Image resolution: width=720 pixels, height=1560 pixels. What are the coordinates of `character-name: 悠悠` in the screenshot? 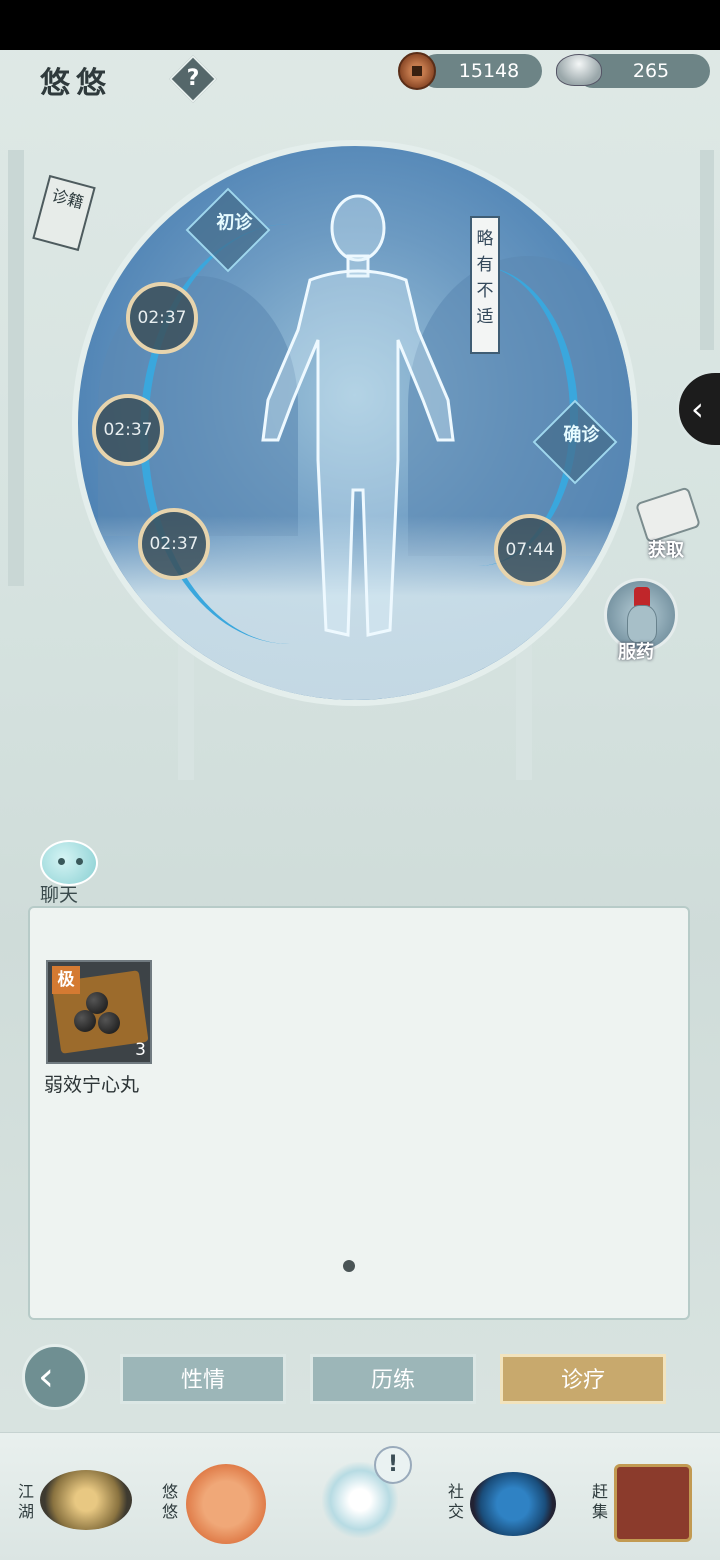 It's located at (76, 83).